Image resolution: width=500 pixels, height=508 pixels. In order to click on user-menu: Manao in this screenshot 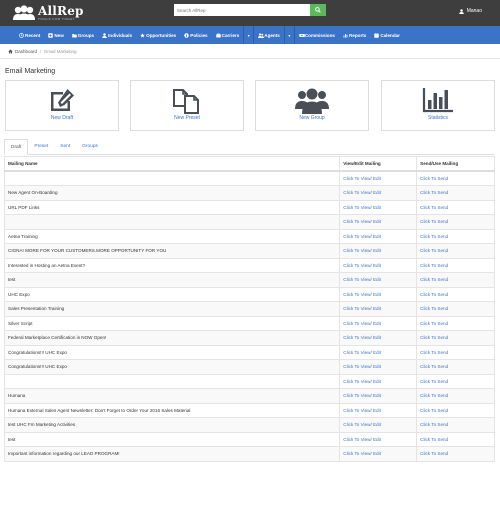, I will do `click(470, 11)`.